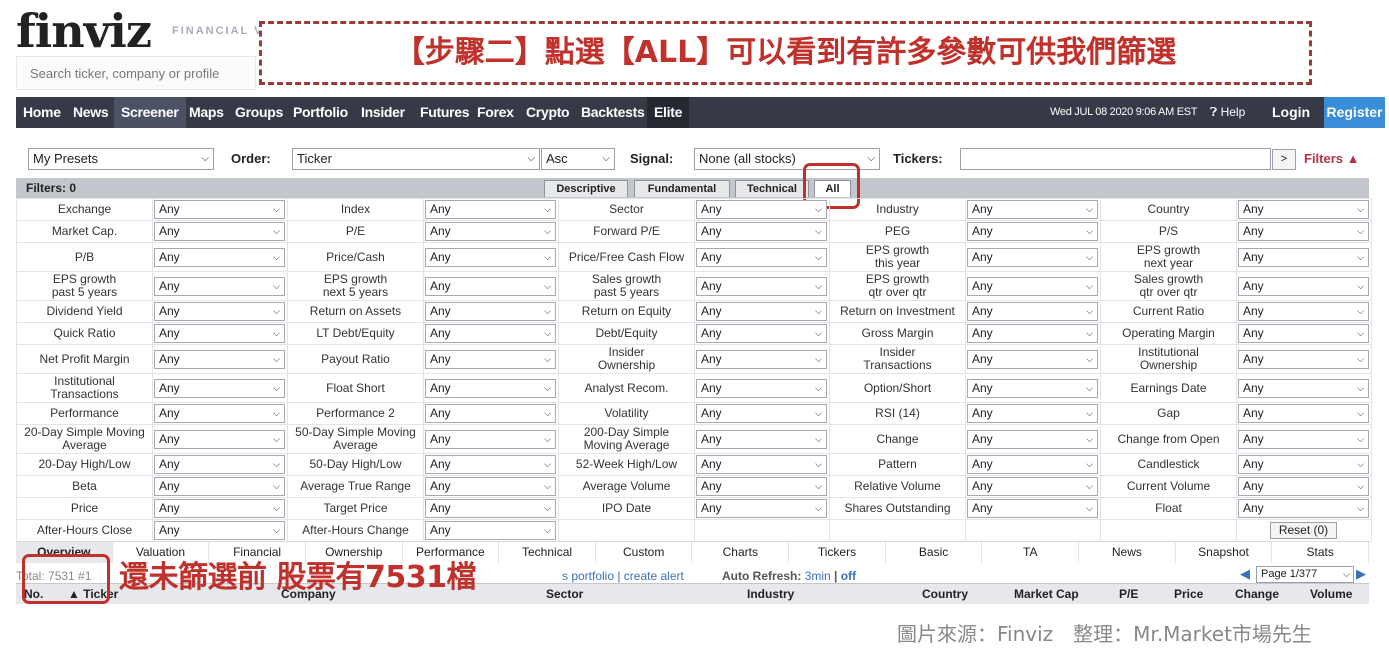 This screenshot has height=656, width=1389. I want to click on col-price: Price, so click(1188, 594).